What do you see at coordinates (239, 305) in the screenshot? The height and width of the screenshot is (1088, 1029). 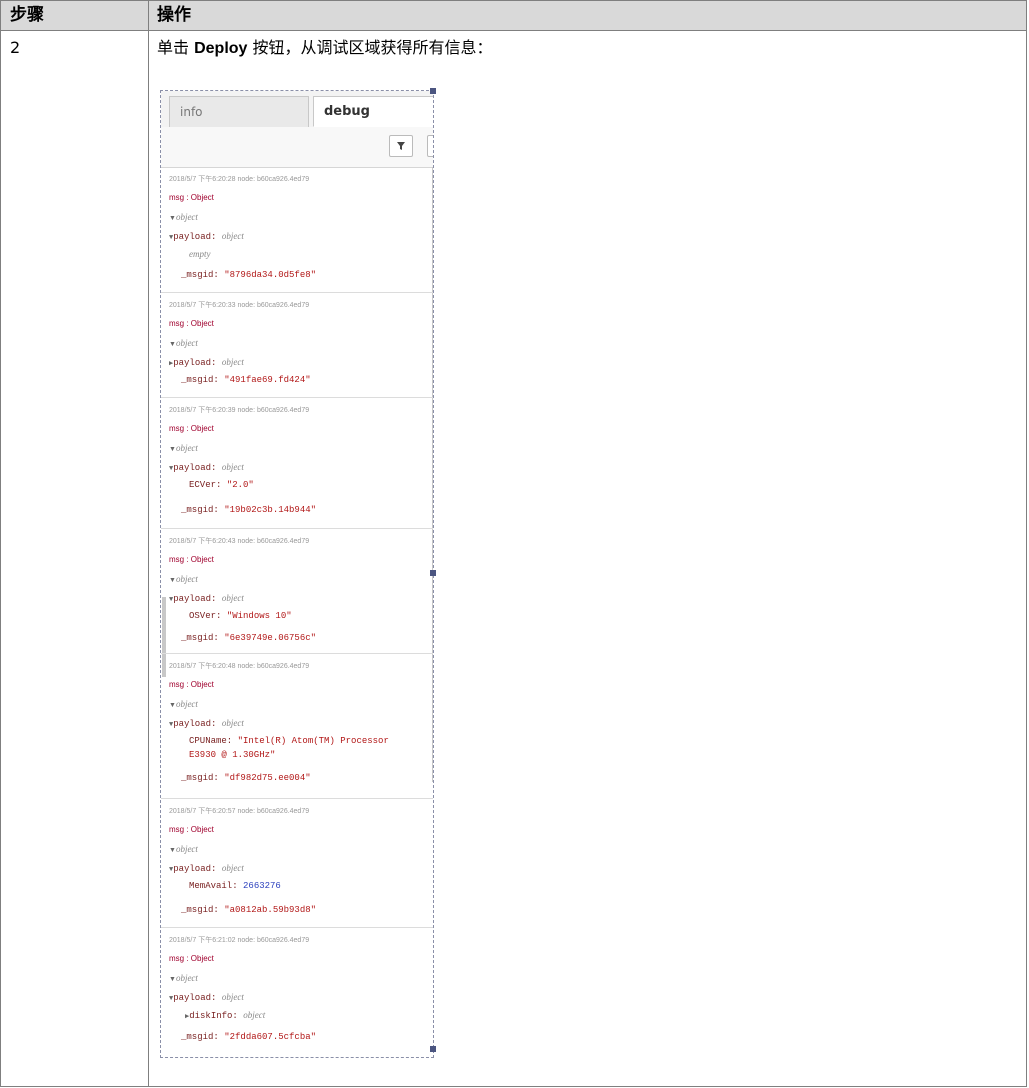 I see `message-meta: 2018/5/7 下午6:20:33 node: b60ca926.4ed79` at bounding box center [239, 305].